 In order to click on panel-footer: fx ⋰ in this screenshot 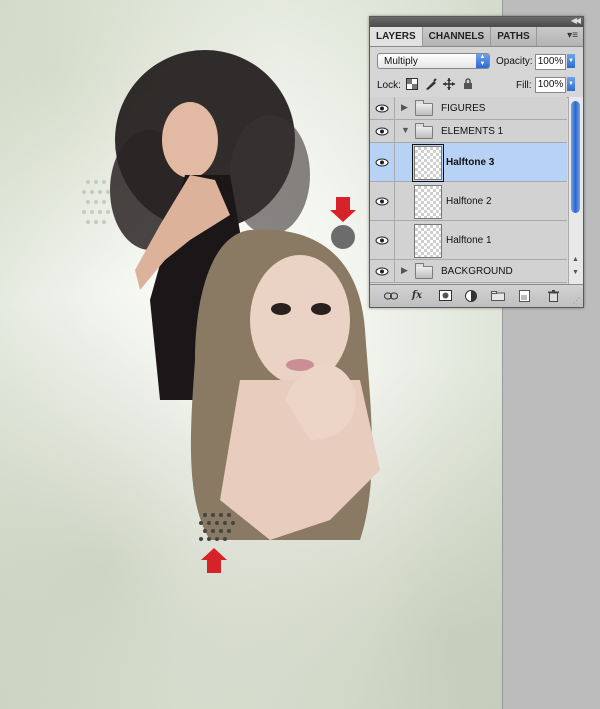, I will do `click(476, 295)`.